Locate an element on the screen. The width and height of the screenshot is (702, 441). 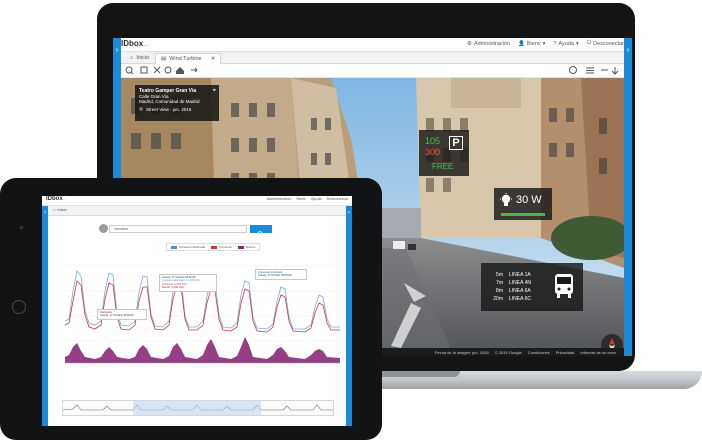
admin-menu: Administración is located at coordinates (279, 199).